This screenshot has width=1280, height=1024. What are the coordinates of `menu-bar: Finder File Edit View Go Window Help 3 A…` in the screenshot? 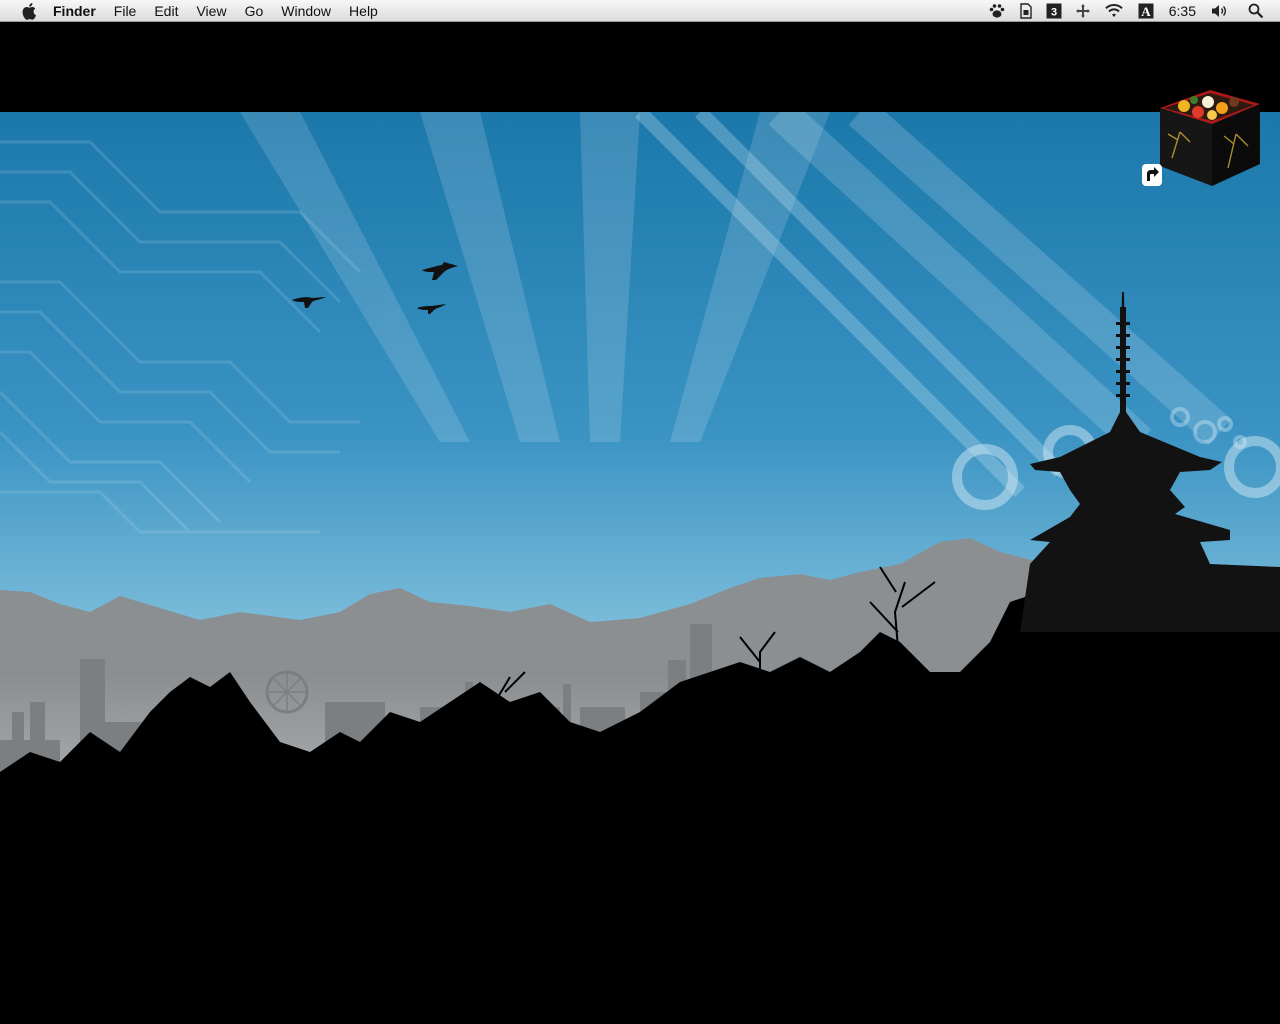 It's located at (640, 11).